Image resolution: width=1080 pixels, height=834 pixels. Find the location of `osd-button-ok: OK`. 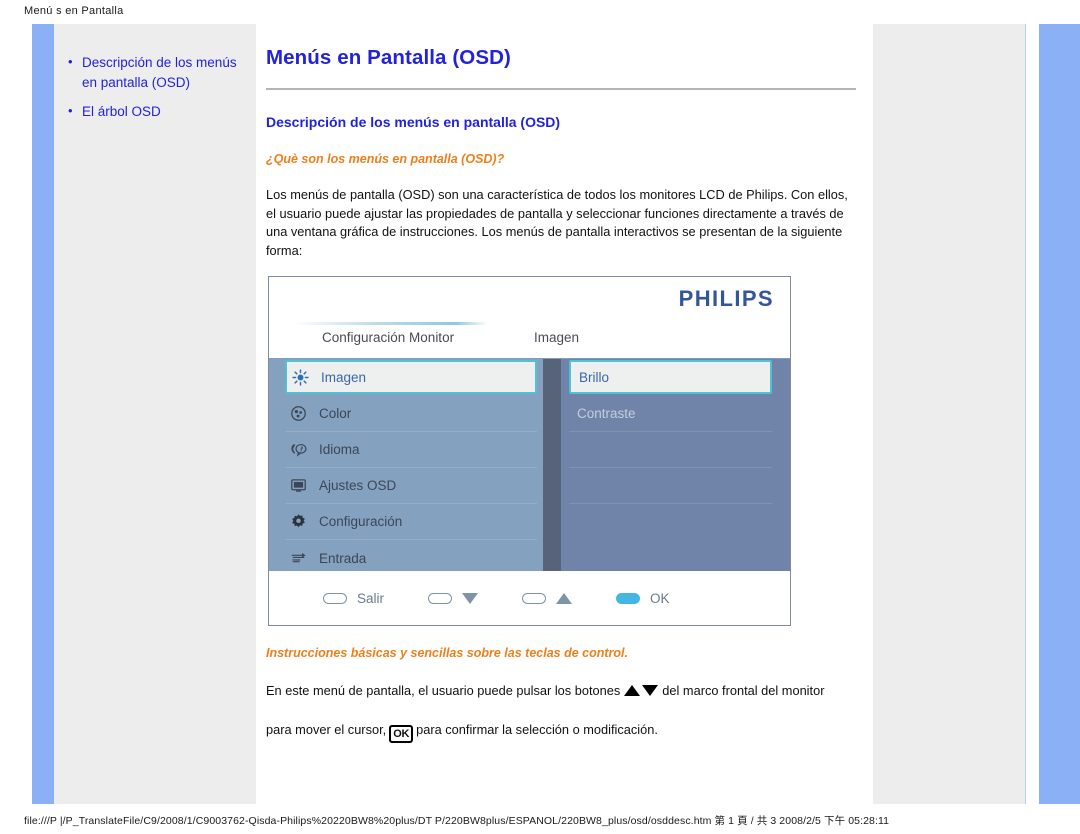

osd-button-ok: OK is located at coordinates (643, 598).